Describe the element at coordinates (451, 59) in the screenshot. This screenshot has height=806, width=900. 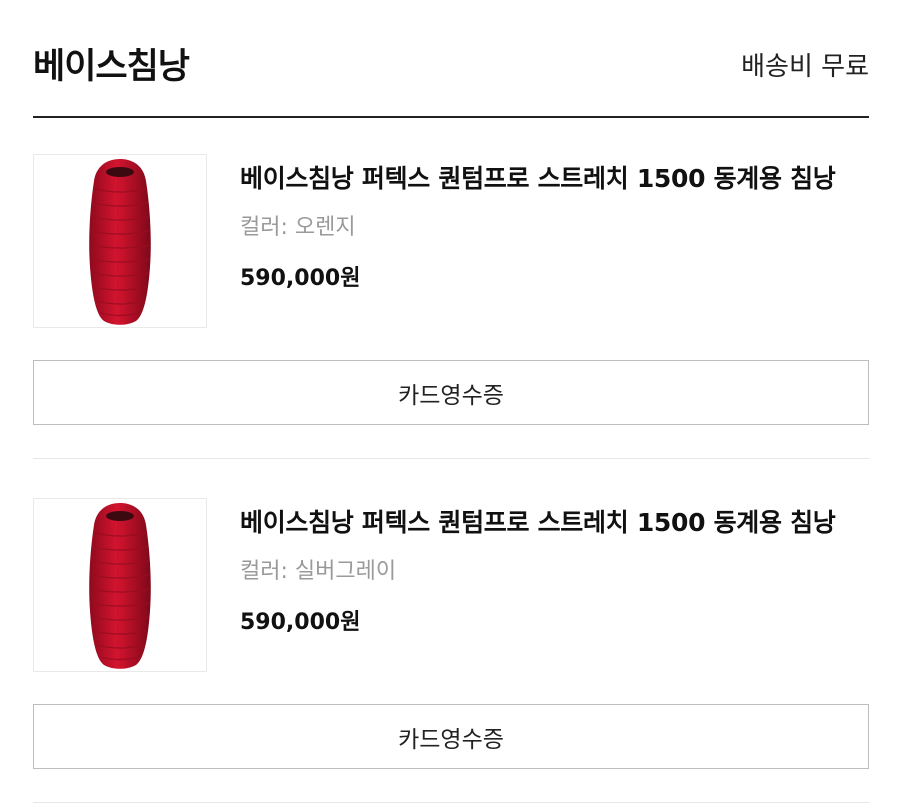
I see `order-header: 베이스침낭 배송비 무료` at that location.